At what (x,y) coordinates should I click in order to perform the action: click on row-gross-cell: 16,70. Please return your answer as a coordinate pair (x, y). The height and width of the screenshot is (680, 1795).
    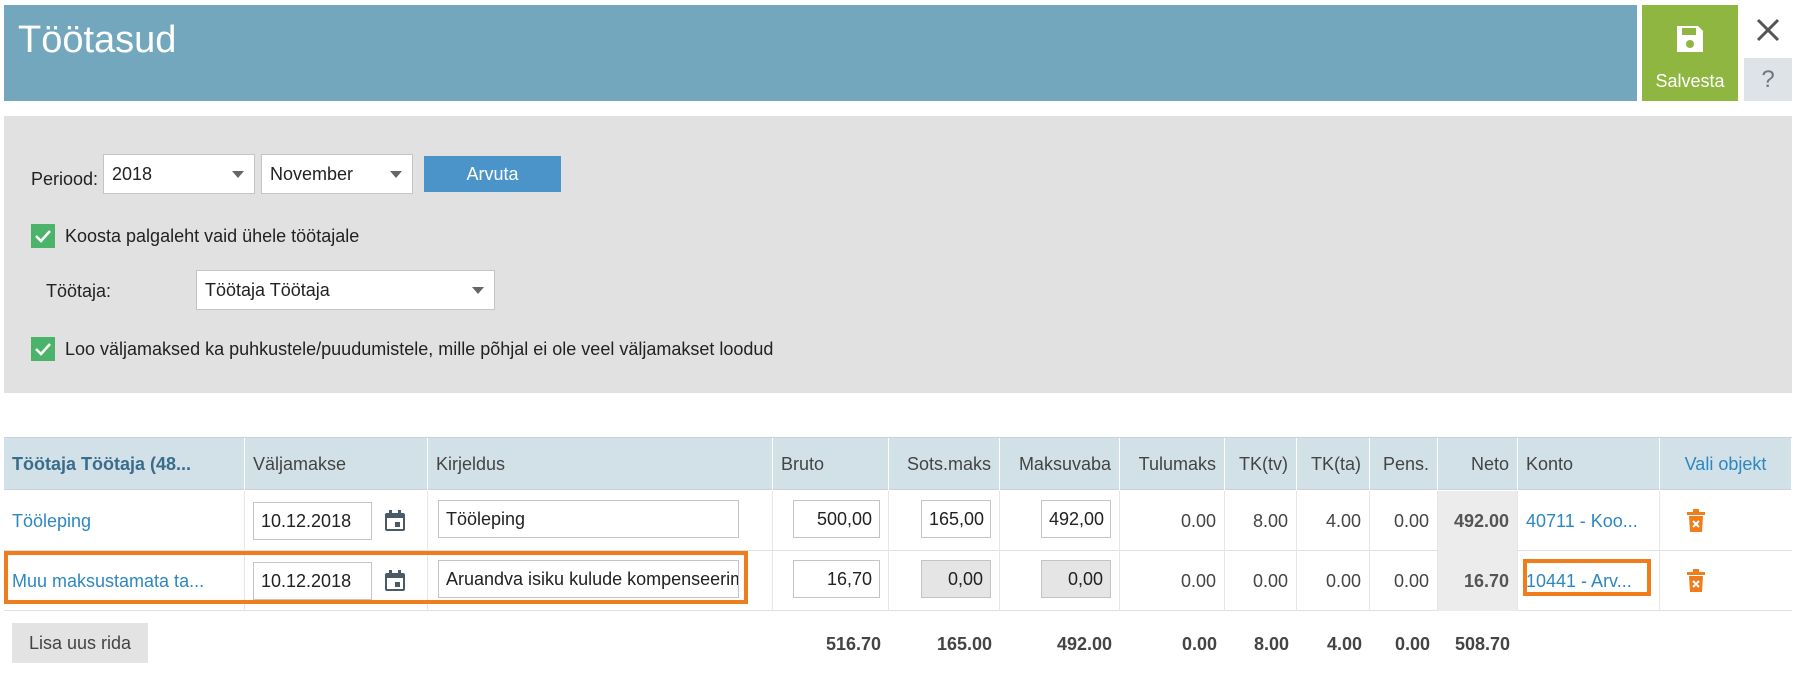
    Looking at the image, I should click on (831, 581).